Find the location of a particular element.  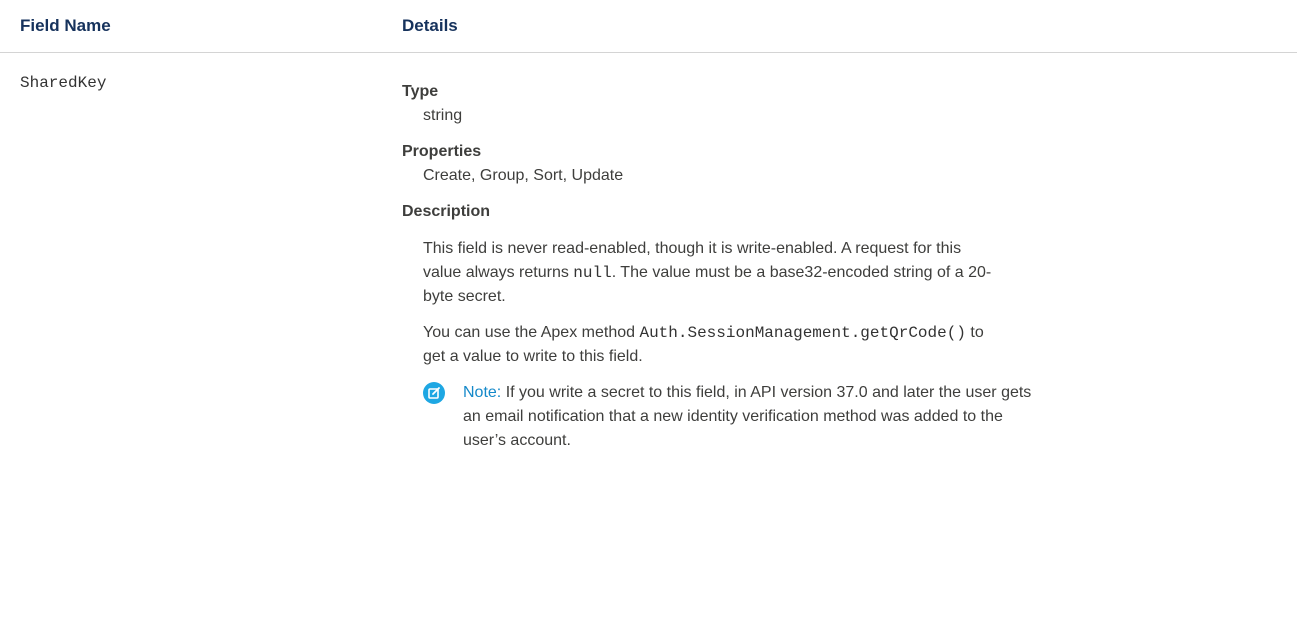

properties-label: Properties is located at coordinates (442, 151).